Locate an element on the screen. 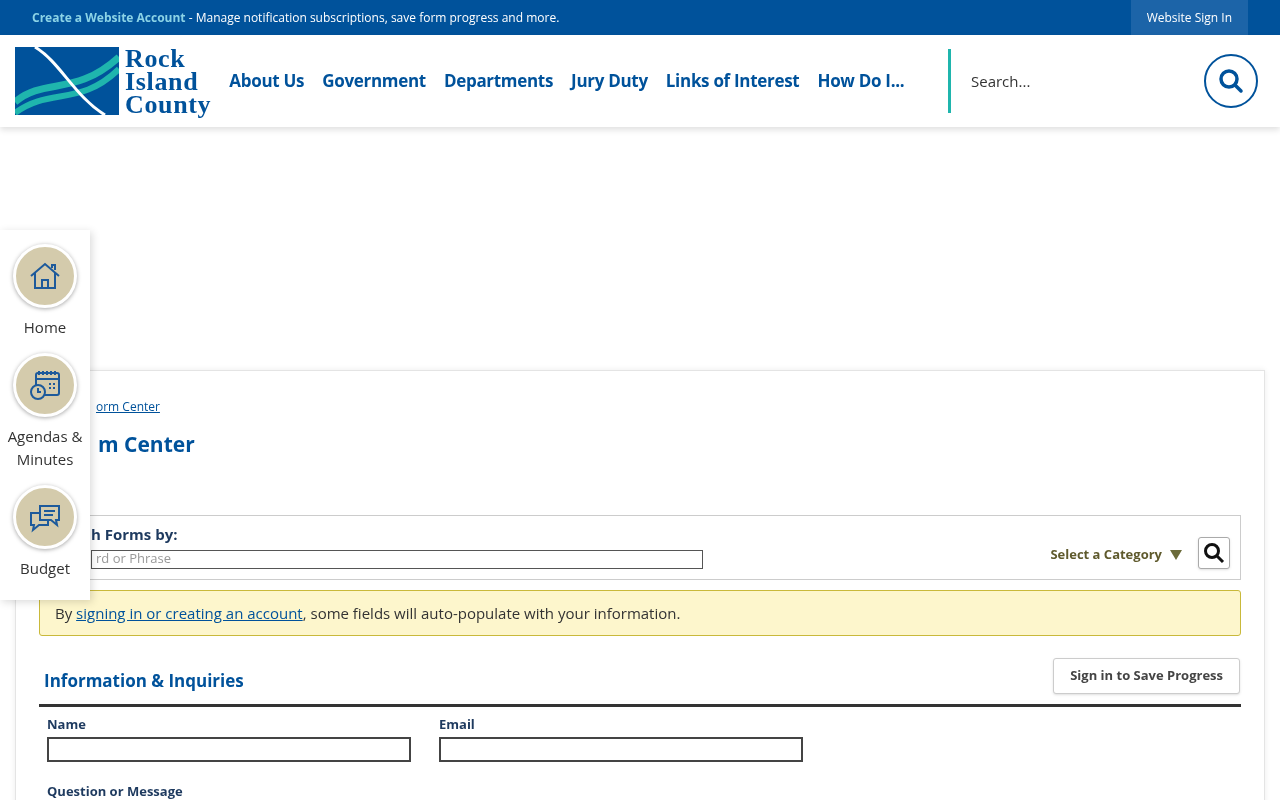 The height and width of the screenshot is (800, 1280). top-bar-message: Create a Website Account - Manage notification subscriptions, save form progress and more. is located at coordinates (296, 17).